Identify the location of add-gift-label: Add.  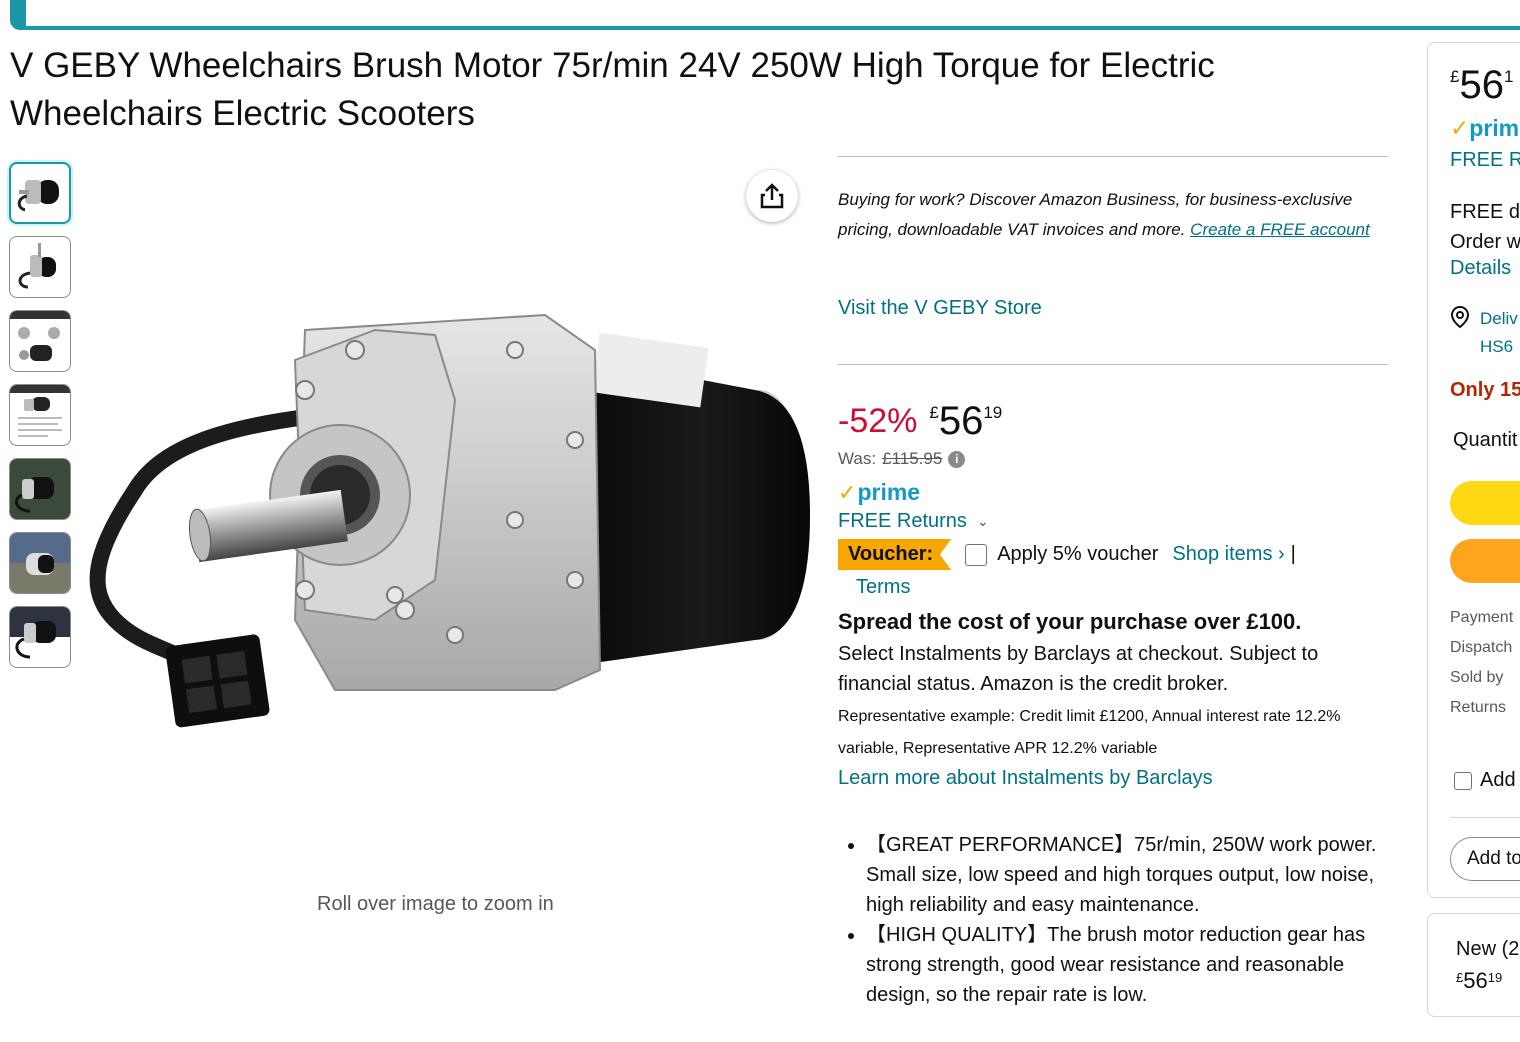
(1498, 780).